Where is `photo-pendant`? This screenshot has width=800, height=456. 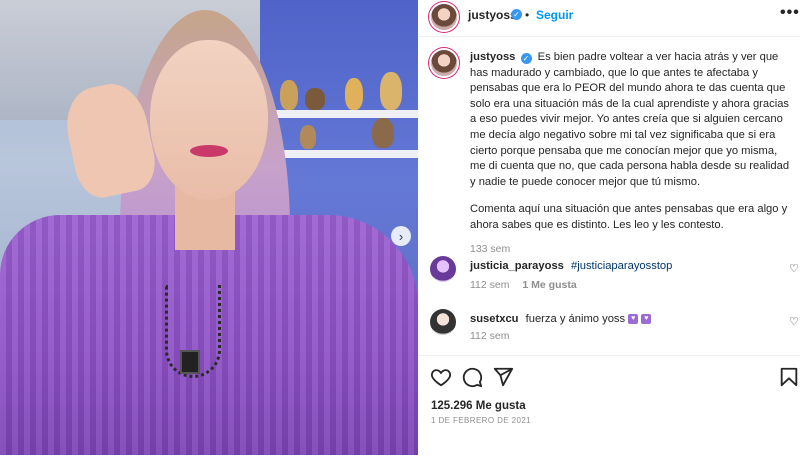 photo-pendant is located at coordinates (190, 362).